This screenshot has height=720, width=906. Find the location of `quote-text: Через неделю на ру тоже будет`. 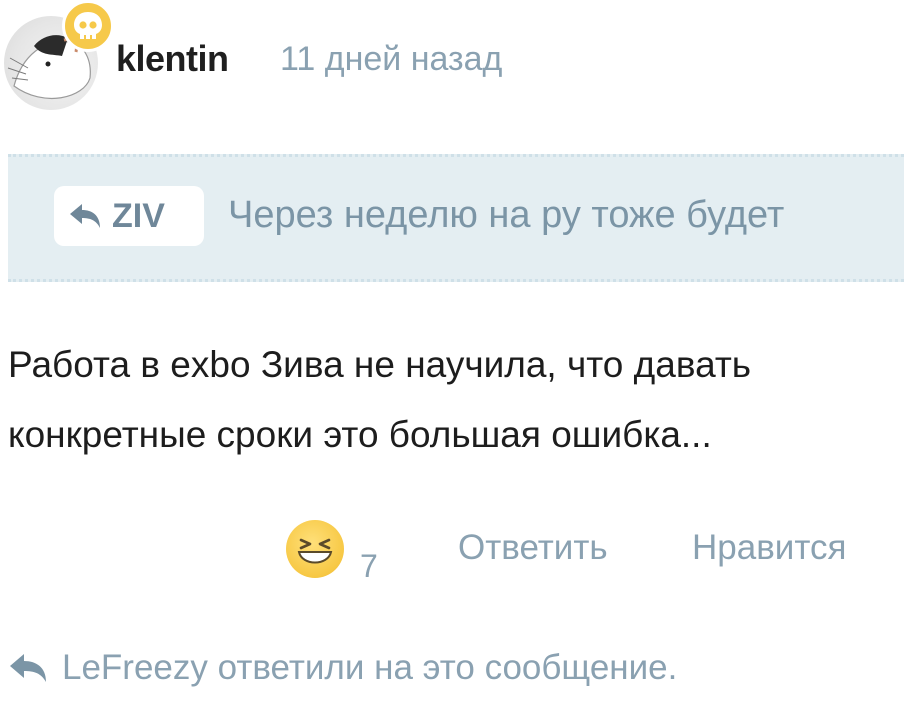

quote-text: Через неделю на ру тоже будет is located at coordinates (506, 215).